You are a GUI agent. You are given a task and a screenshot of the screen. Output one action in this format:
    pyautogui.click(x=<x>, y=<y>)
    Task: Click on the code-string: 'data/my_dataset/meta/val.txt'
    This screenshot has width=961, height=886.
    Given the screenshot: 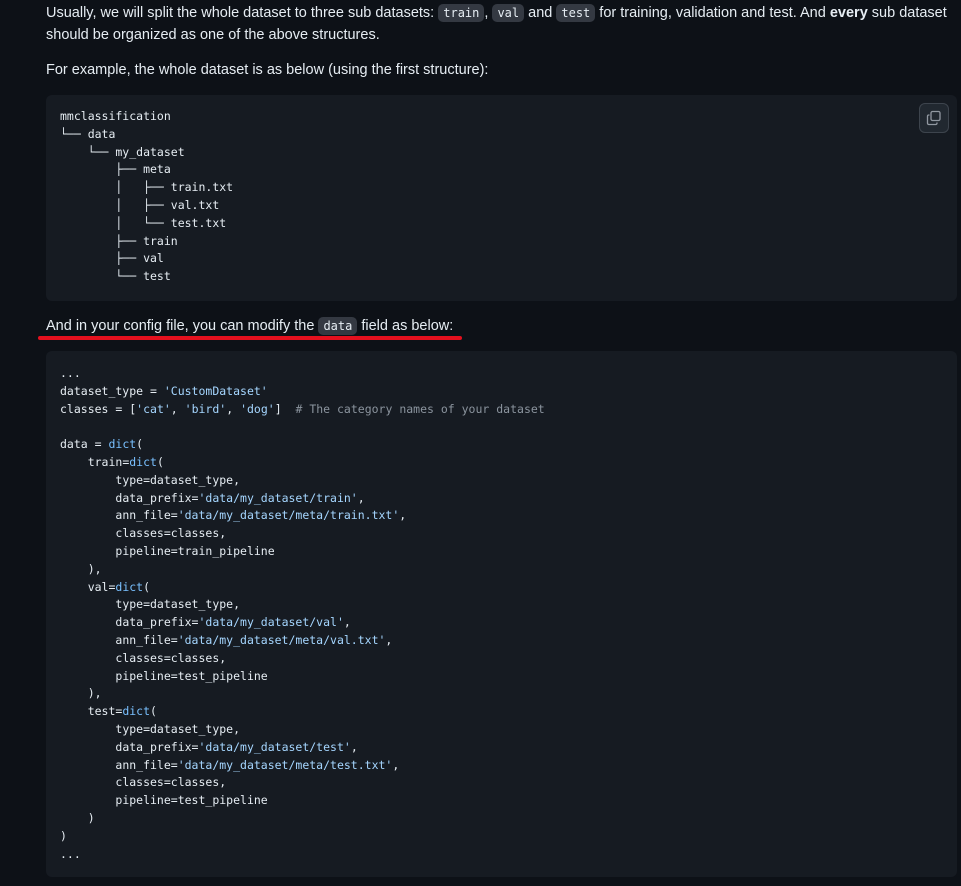 What is the action you would take?
    pyautogui.click(x=281, y=639)
    